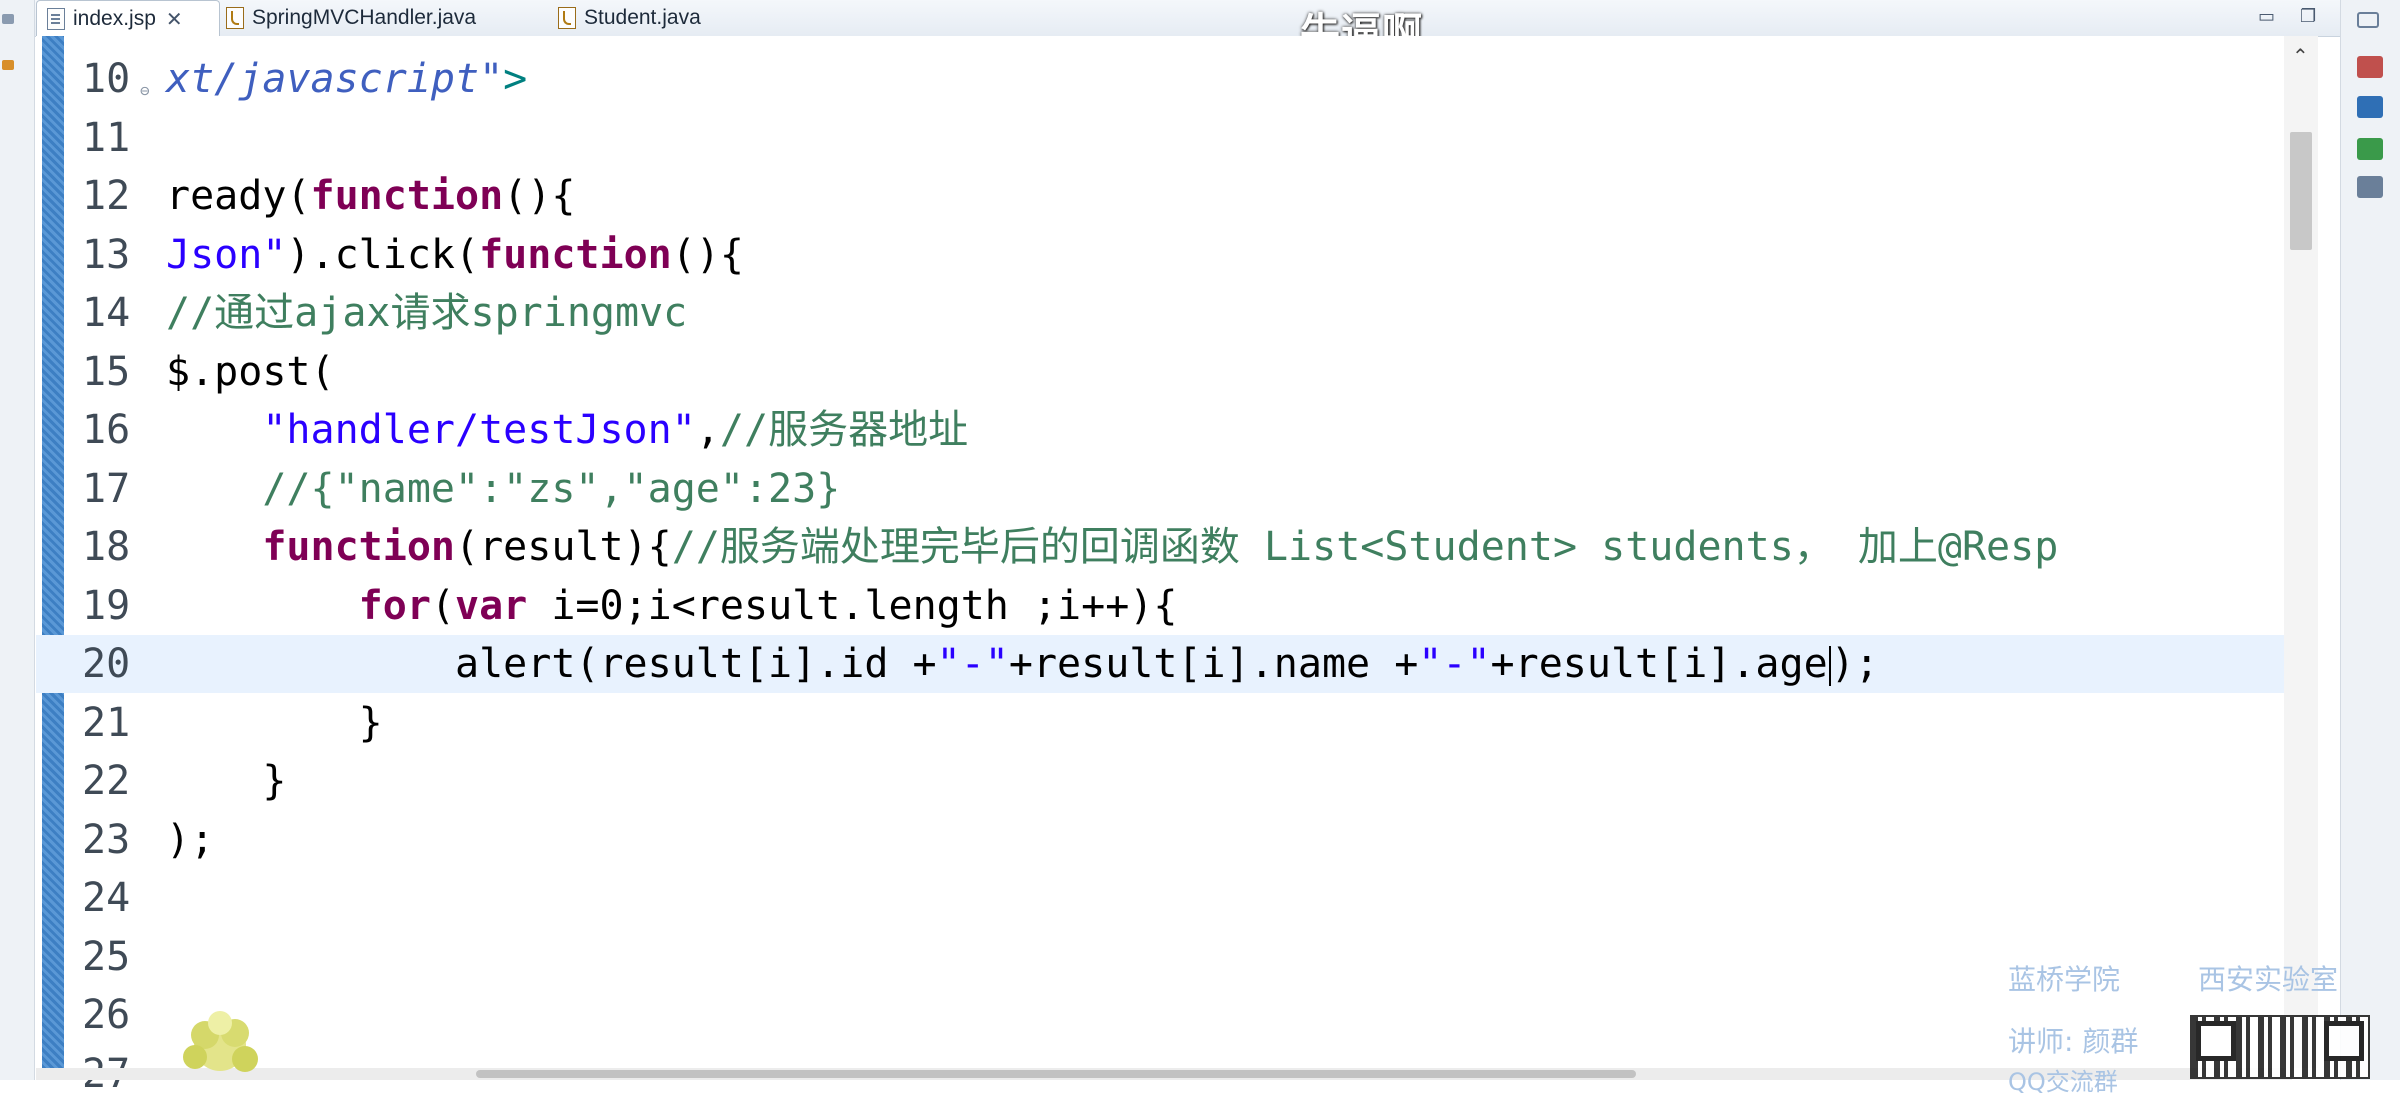 This screenshot has height=1103, width=2400. I want to click on code-line: 22 }, so click(1164, 781).